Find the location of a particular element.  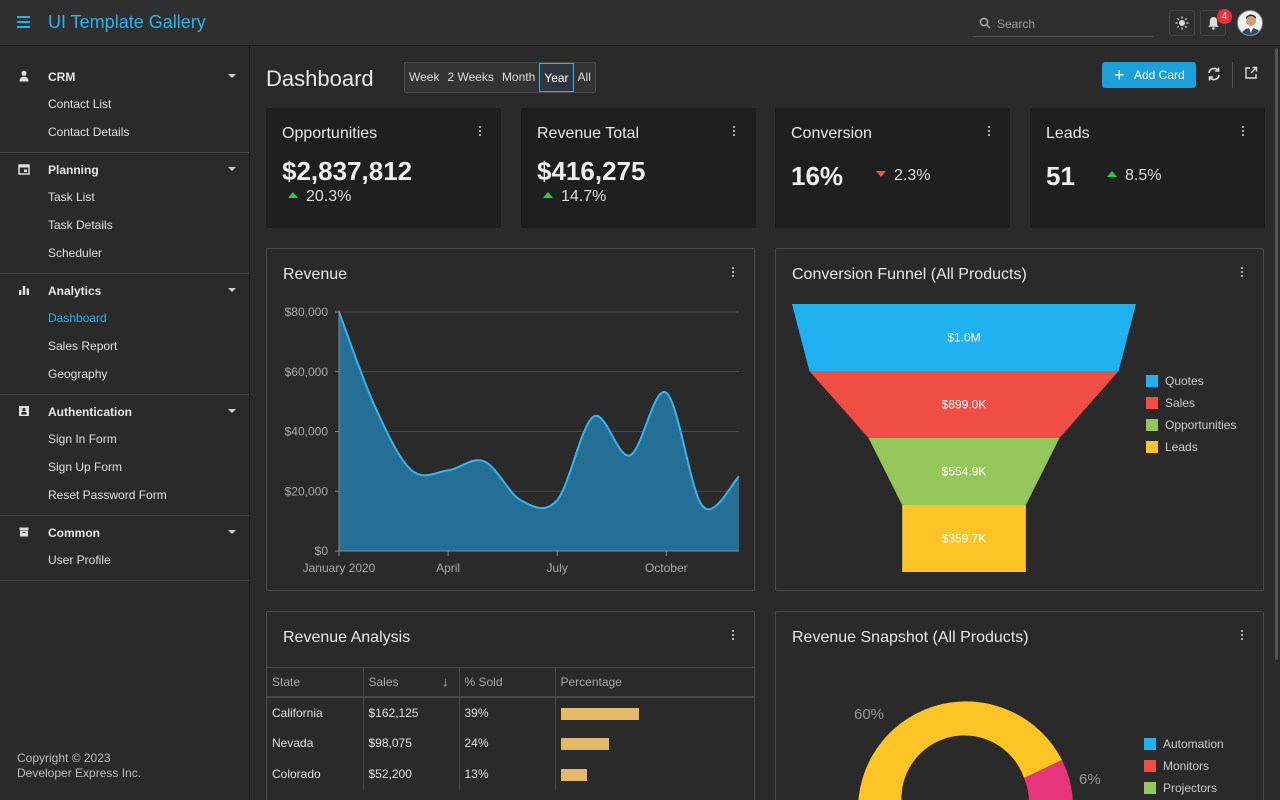

sidebar-group-common: Common User Profile is located at coordinates (124, 548).